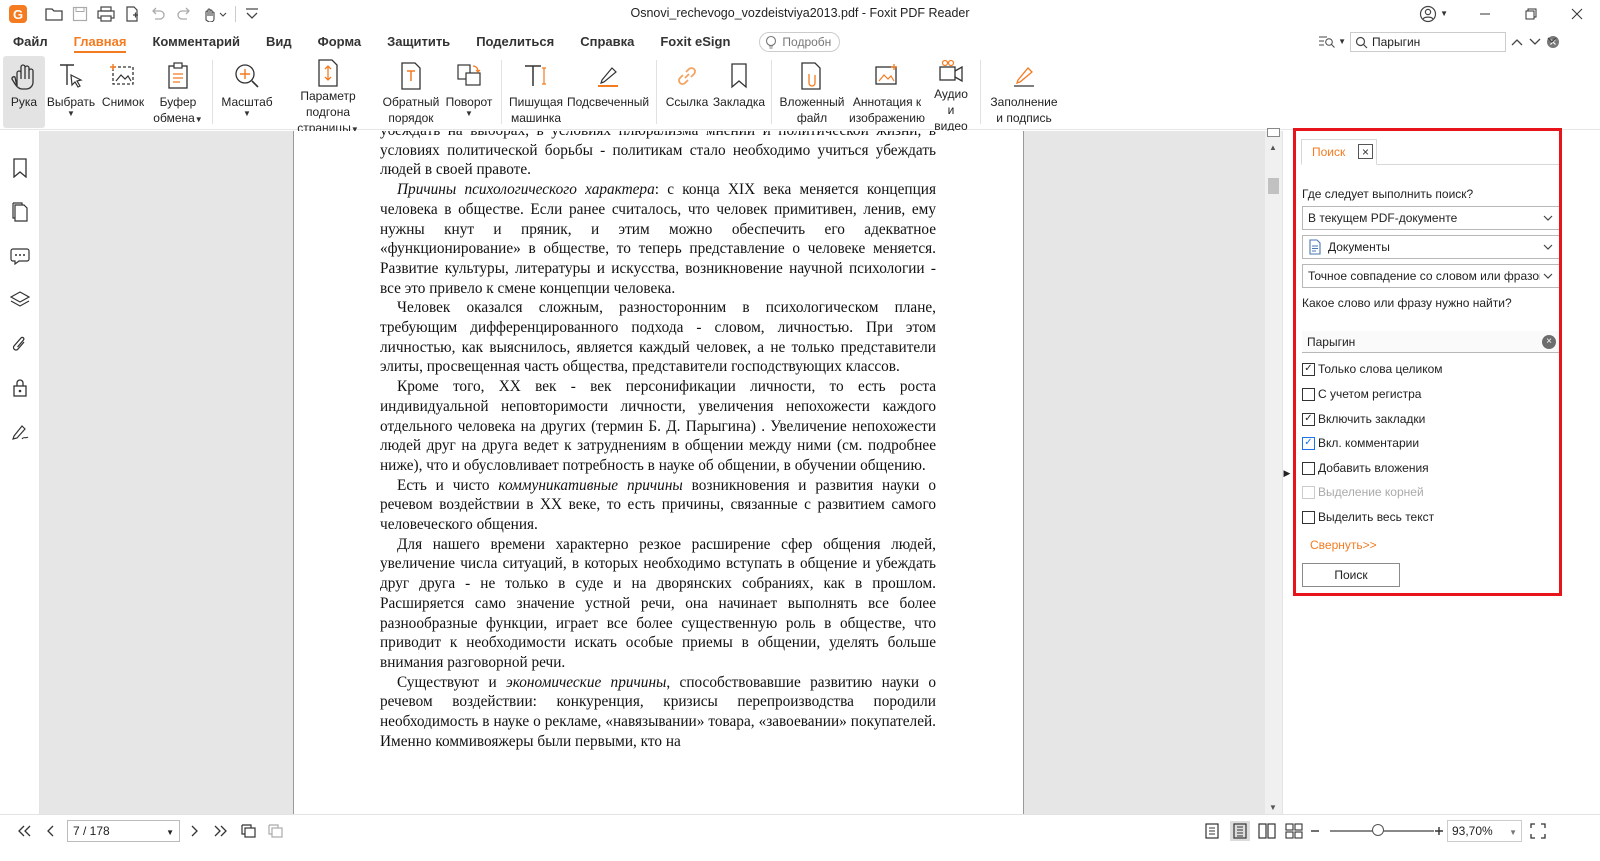  Describe the element at coordinates (252, 14) in the screenshot. I see `customize-toolbar-icon` at that location.